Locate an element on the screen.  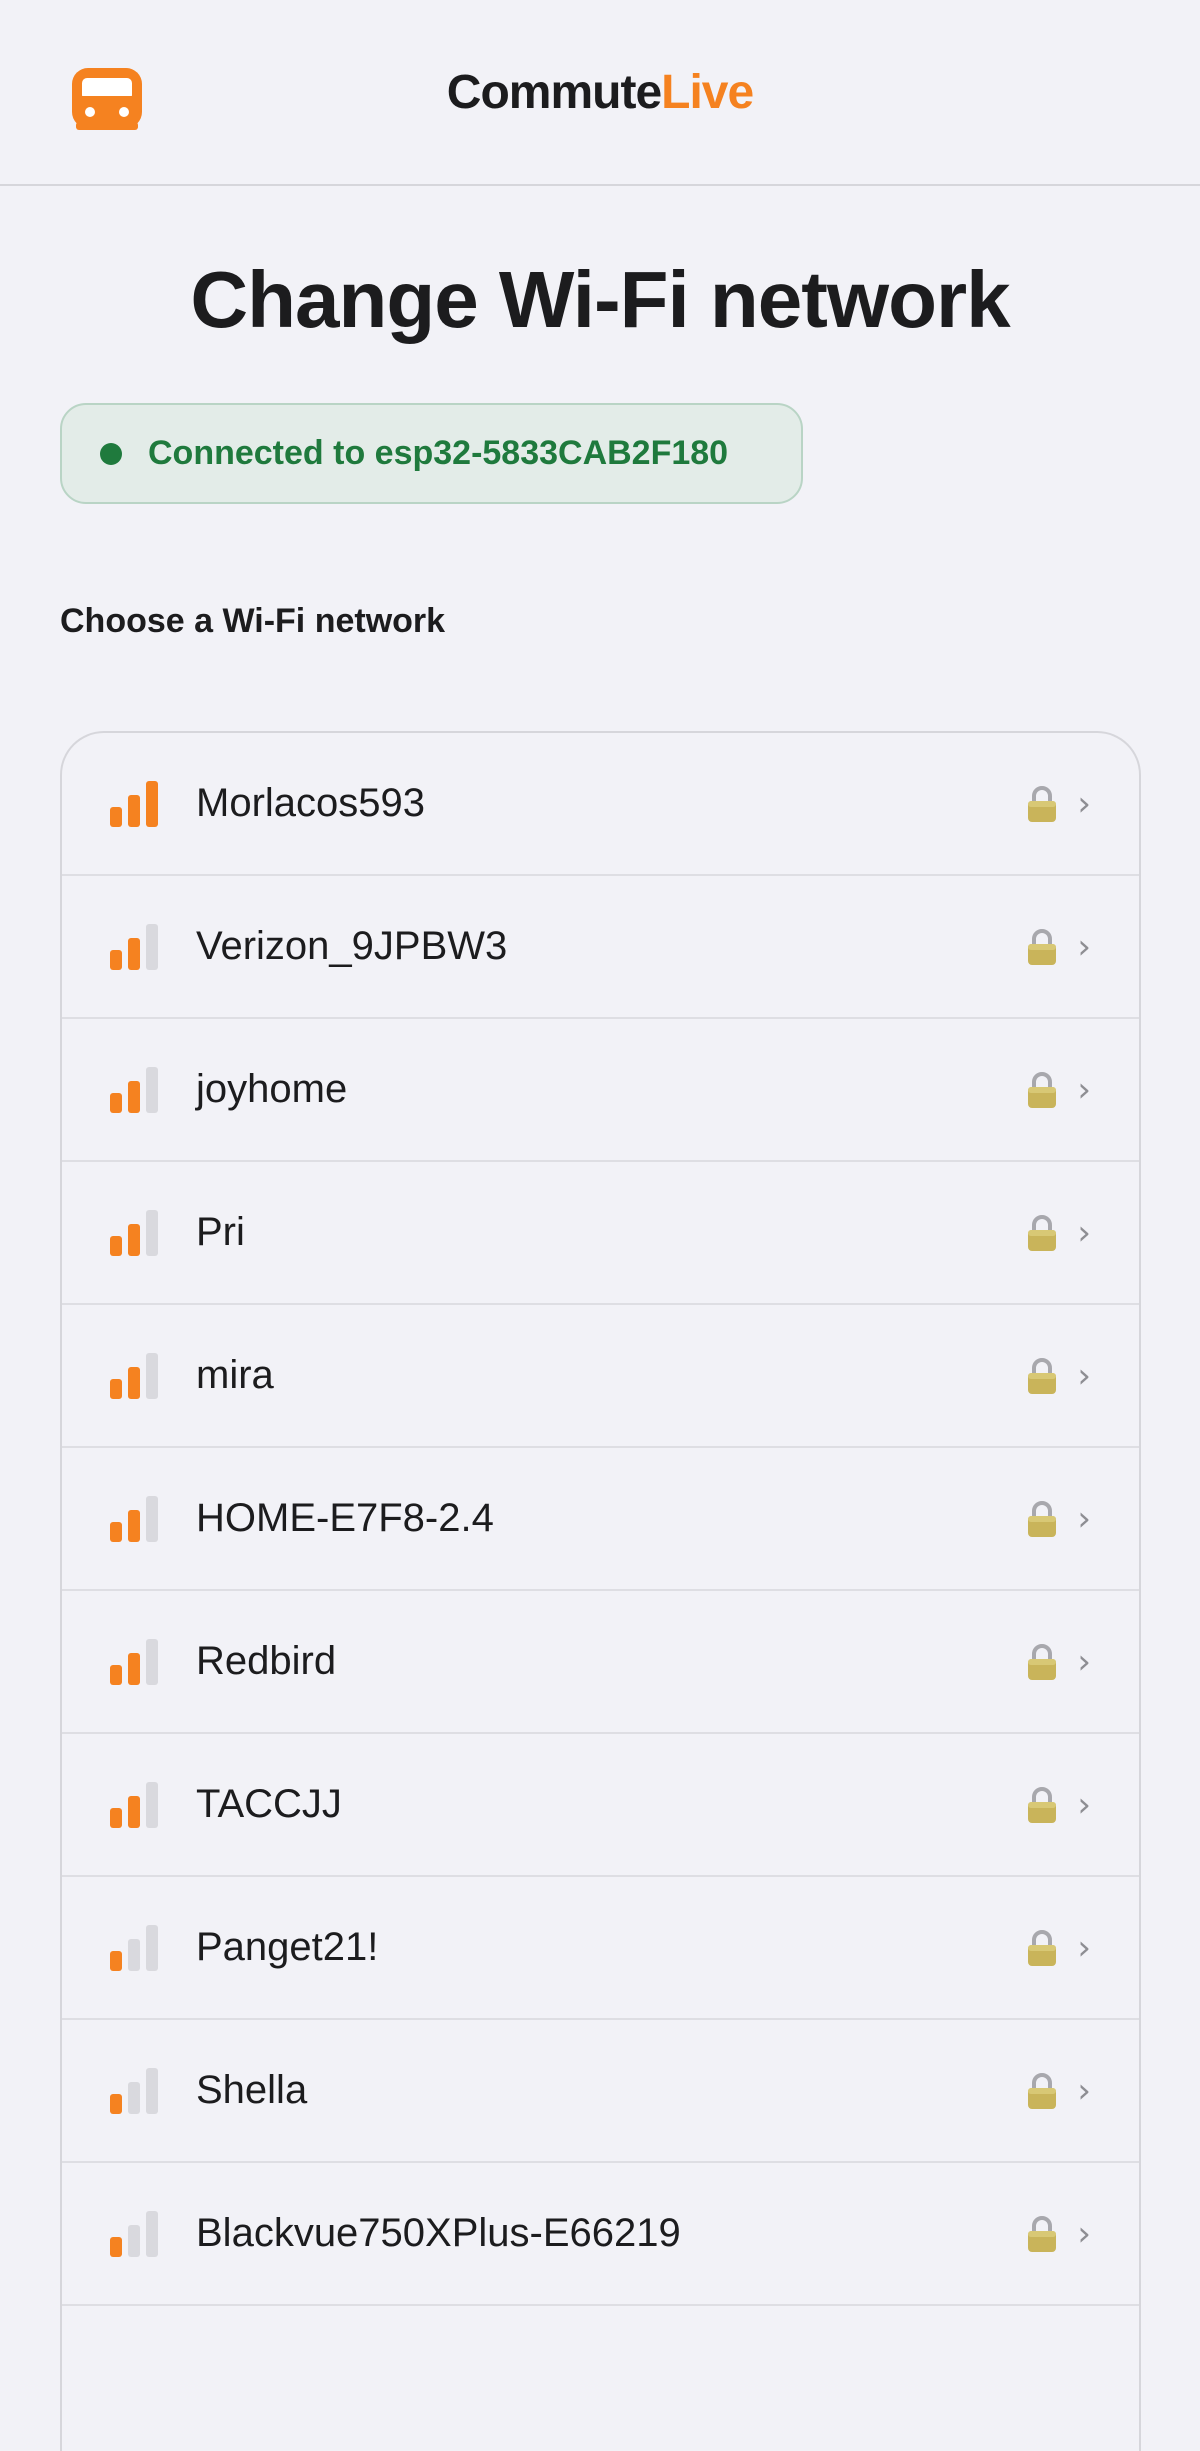
network-name: Redbird is located at coordinates (266, 1661).